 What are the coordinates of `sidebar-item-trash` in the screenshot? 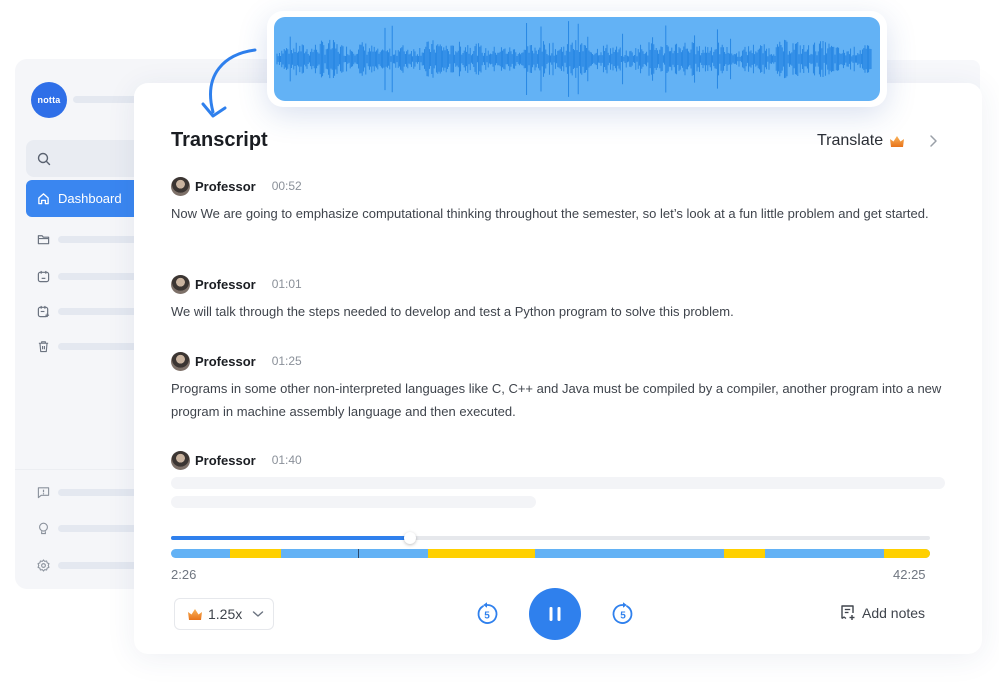 It's located at (87, 346).